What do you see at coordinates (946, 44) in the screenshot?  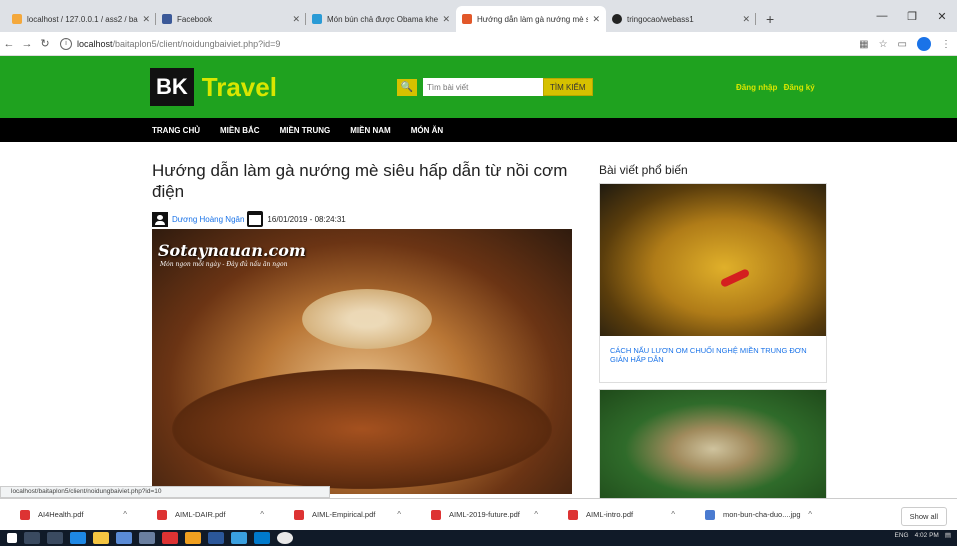 I see `more-icon: ⋮` at bounding box center [946, 44].